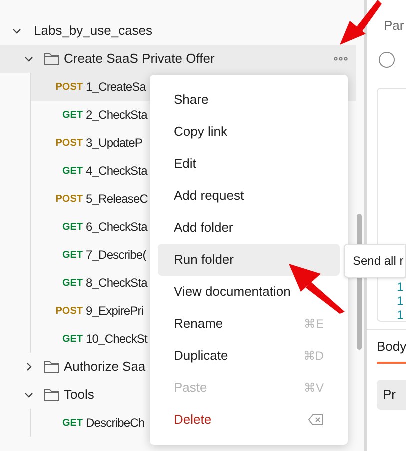  What do you see at coordinates (249, 324) in the screenshot?
I see `menu-item: Rename ⌘E` at bounding box center [249, 324].